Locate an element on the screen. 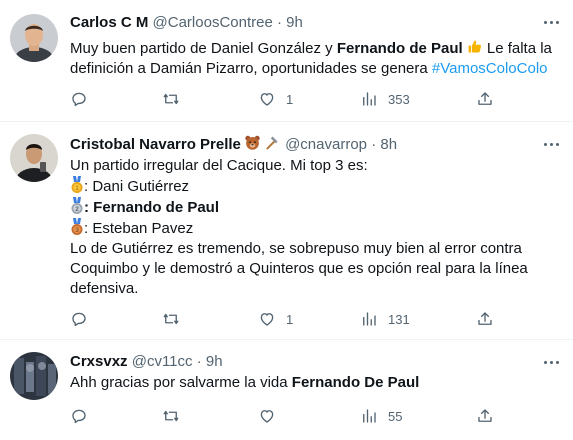 This screenshot has width=573, height=440. ranking-item-3: : Esteban Pavez is located at coordinates (316, 228).